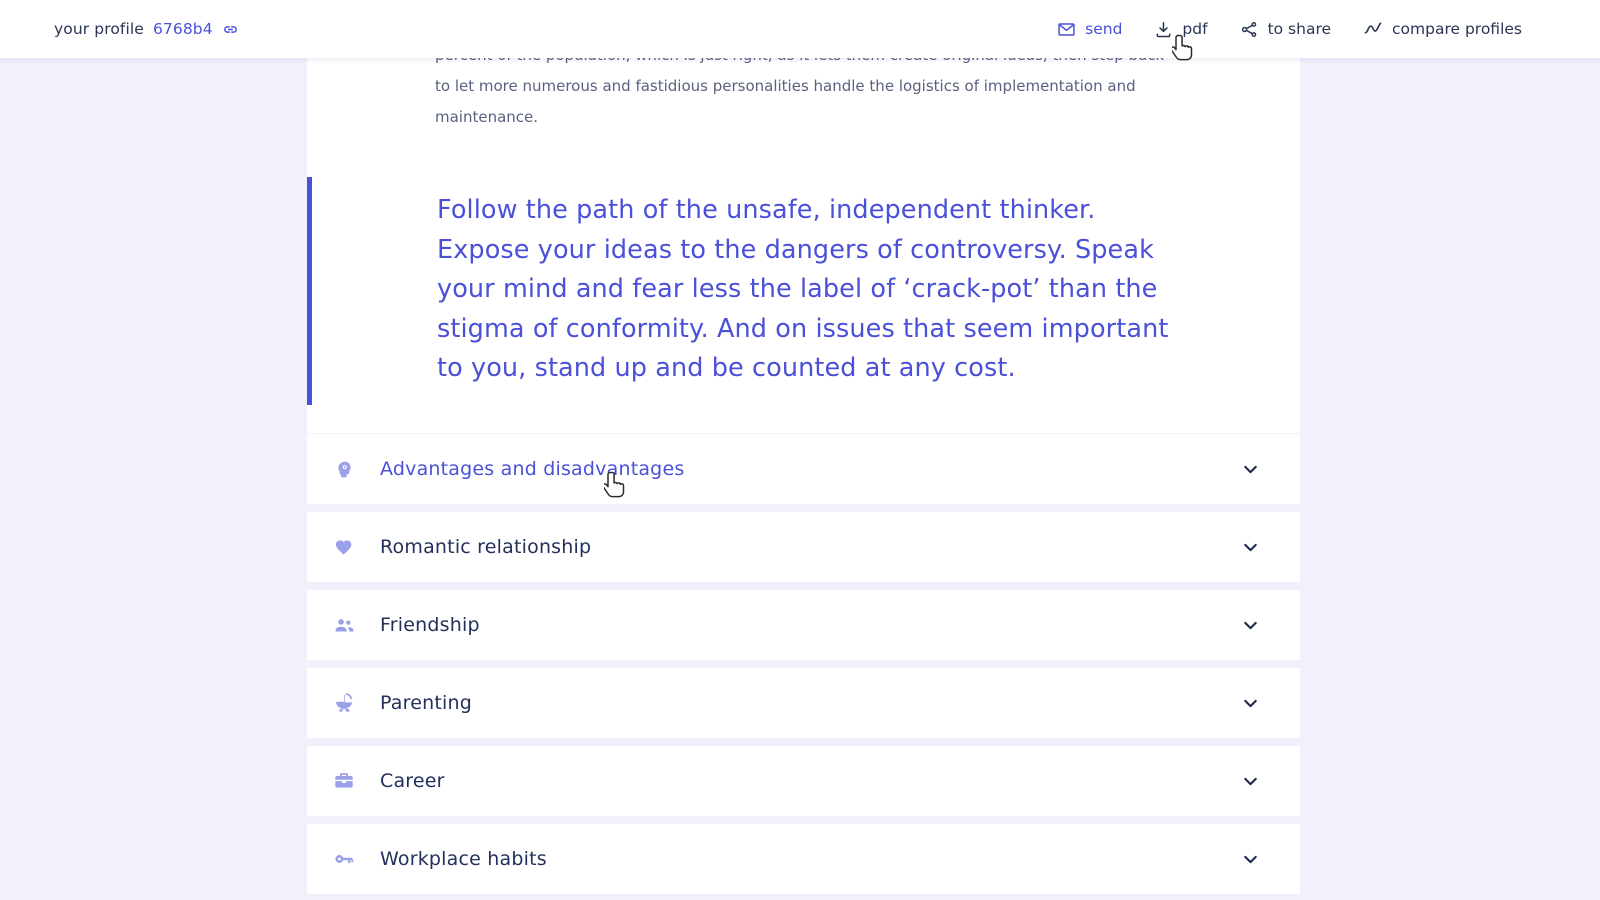  I want to click on accordion-row-parenting: Parenting, so click(803, 703).